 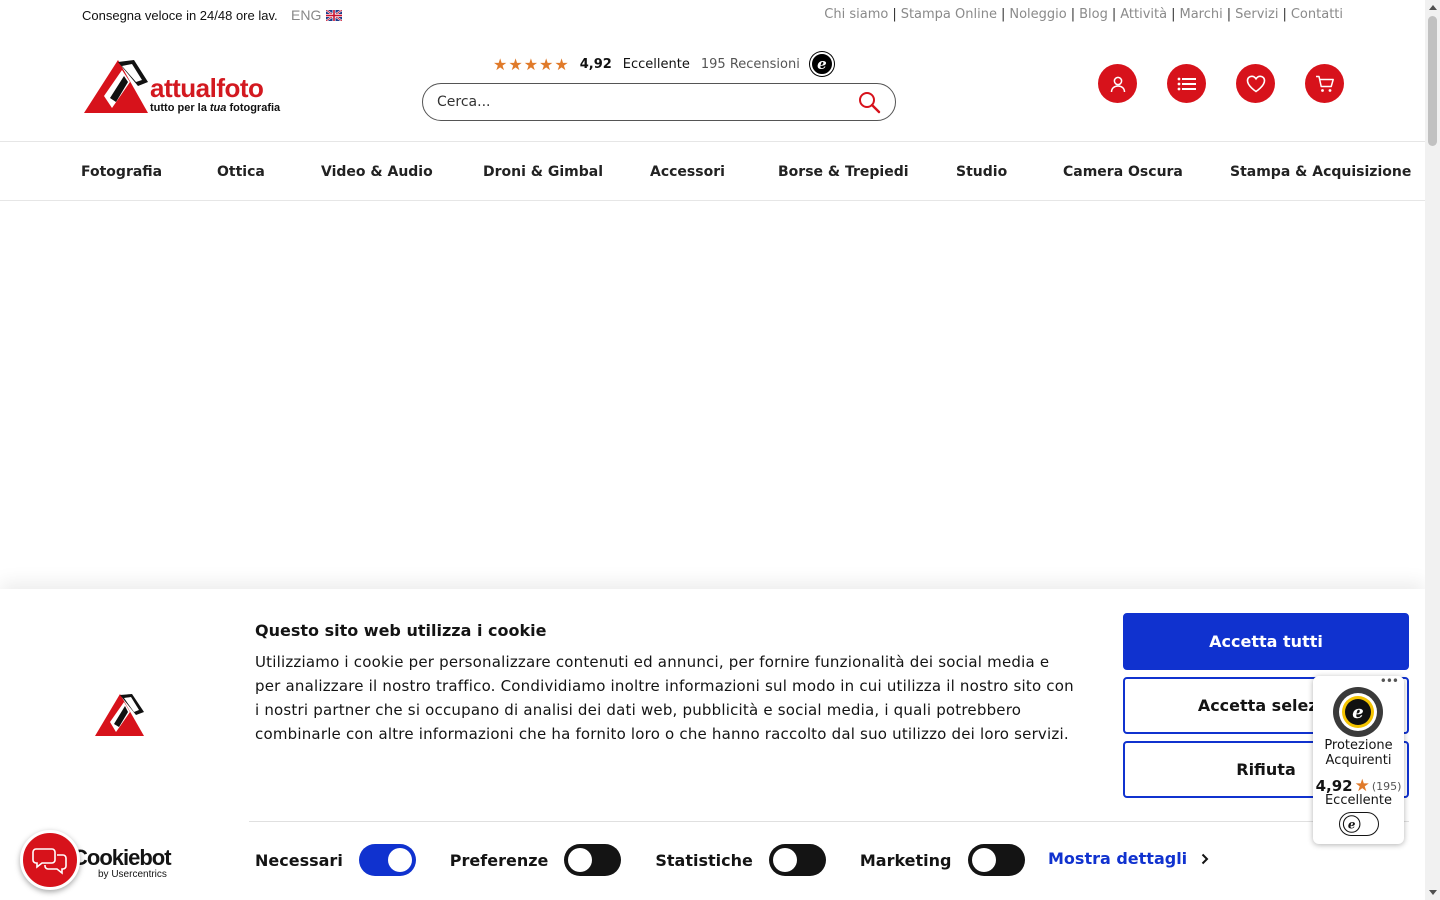 What do you see at coordinates (241, 172) in the screenshot?
I see `nav-ottica: Ottica` at bounding box center [241, 172].